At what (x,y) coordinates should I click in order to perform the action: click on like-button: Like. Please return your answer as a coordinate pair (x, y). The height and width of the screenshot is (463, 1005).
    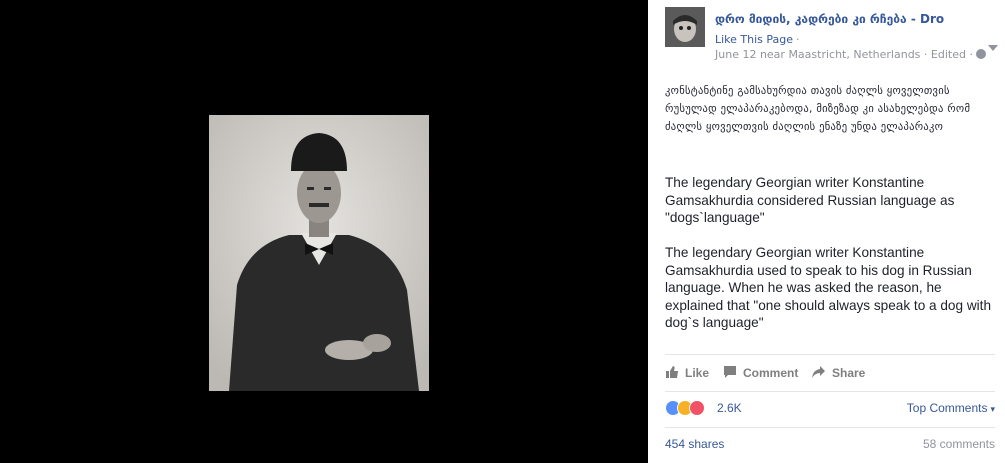
    Looking at the image, I should click on (687, 373).